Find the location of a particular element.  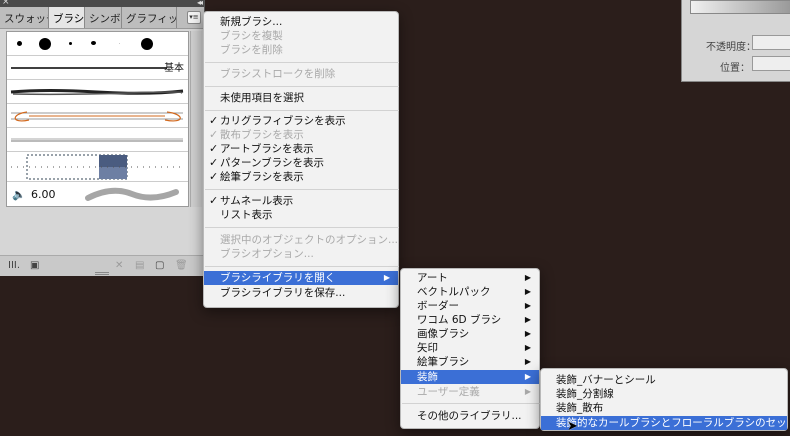

menu-item-remove-stroke: ブラシストロークを削除 is located at coordinates (301, 74).